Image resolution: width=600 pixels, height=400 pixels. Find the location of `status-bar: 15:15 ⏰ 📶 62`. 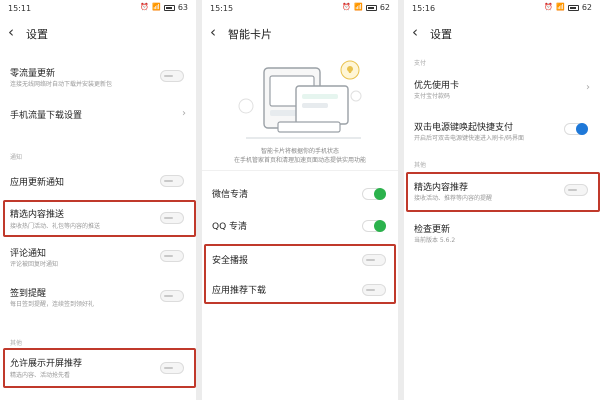

status-bar: 15:15 ⏰ 📶 62 is located at coordinates (300, 9).